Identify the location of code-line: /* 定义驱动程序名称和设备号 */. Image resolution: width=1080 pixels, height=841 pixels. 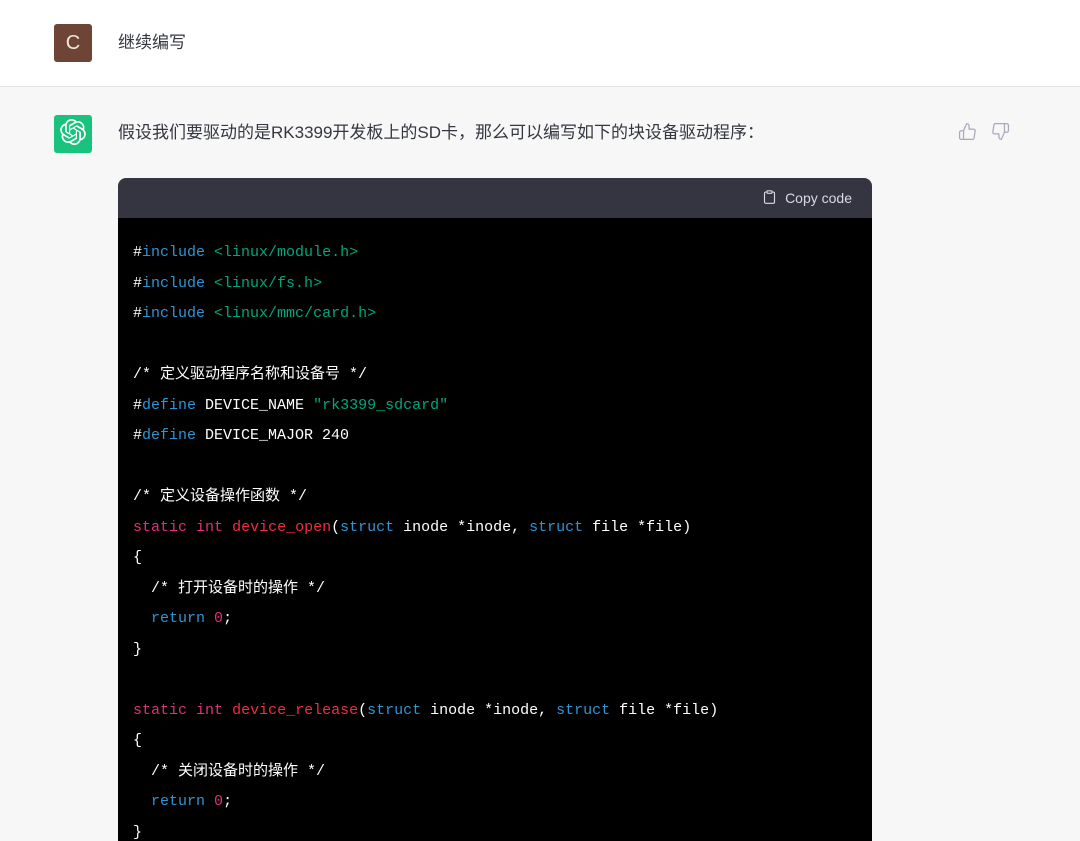
(250, 374).